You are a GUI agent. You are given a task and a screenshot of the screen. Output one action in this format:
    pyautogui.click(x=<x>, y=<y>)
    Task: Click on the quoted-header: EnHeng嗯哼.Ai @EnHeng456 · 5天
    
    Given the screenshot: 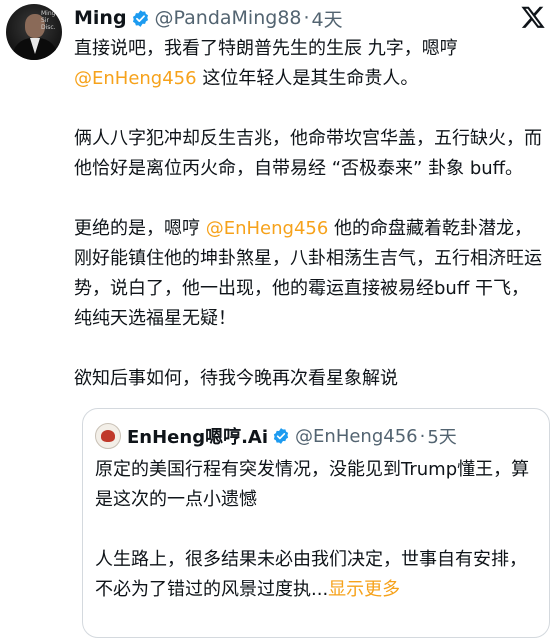 What is the action you would take?
    pyautogui.click(x=276, y=436)
    